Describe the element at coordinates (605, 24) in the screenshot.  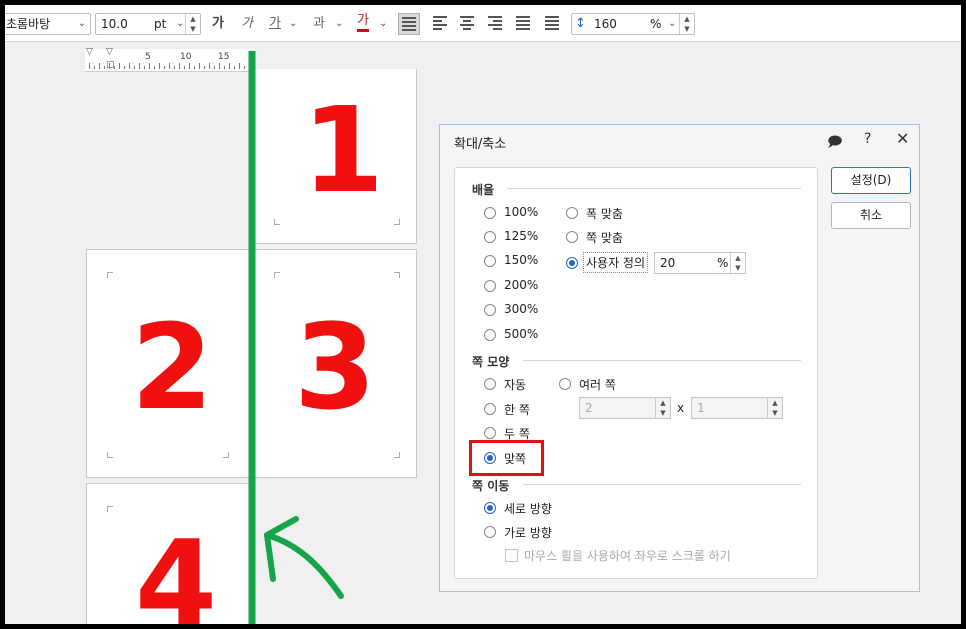
I see `line-spacing-value: 160` at that location.